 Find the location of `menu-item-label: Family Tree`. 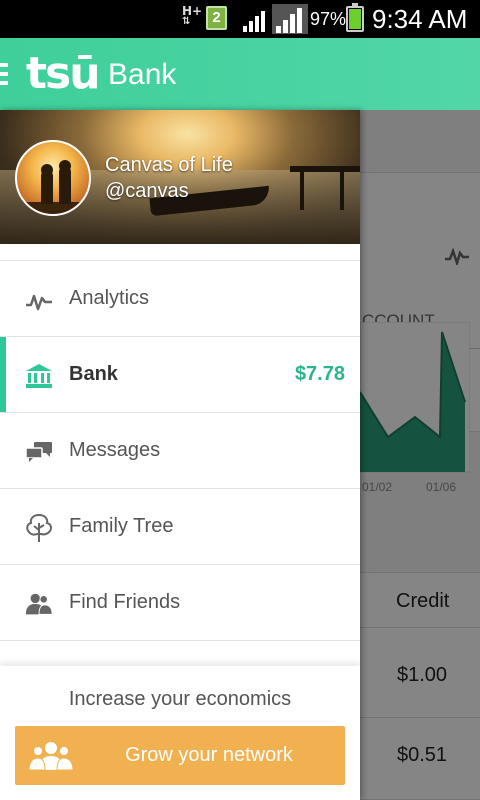

menu-item-label: Family Tree is located at coordinates (121, 526).